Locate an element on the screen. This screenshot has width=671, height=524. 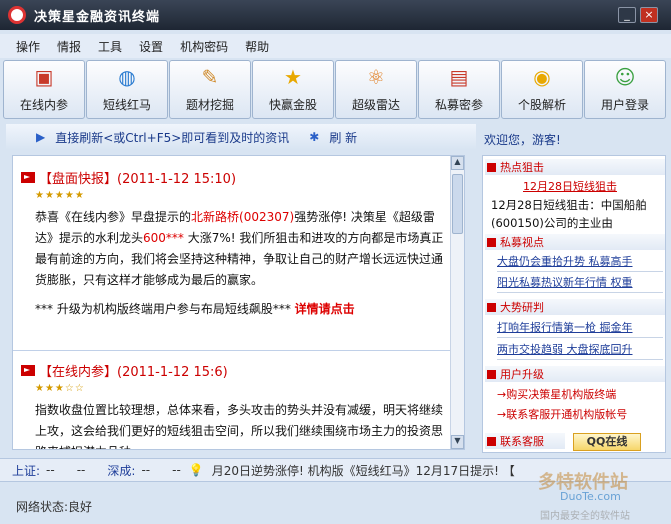
upgrade-item: →联系客服开通机构版帐号 is located at coordinates (580, 415).